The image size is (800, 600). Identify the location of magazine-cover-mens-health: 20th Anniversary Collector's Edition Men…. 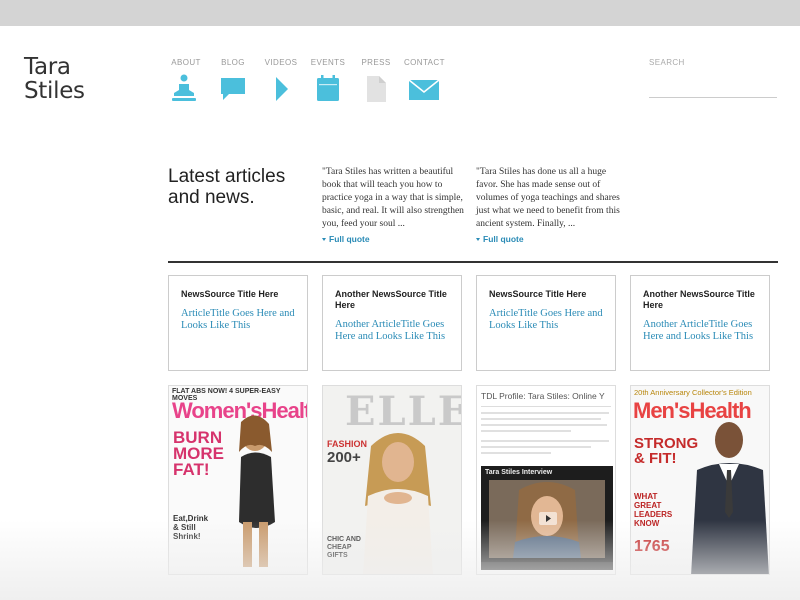
(700, 480).